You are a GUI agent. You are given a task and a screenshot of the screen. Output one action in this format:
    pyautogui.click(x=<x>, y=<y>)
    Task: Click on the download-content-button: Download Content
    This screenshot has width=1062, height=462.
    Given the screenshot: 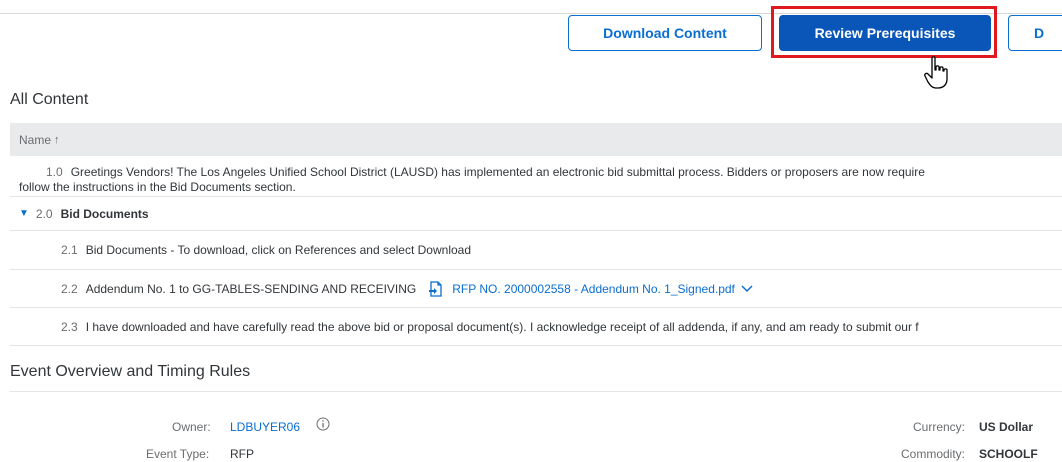 What is the action you would take?
    pyautogui.click(x=665, y=33)
    